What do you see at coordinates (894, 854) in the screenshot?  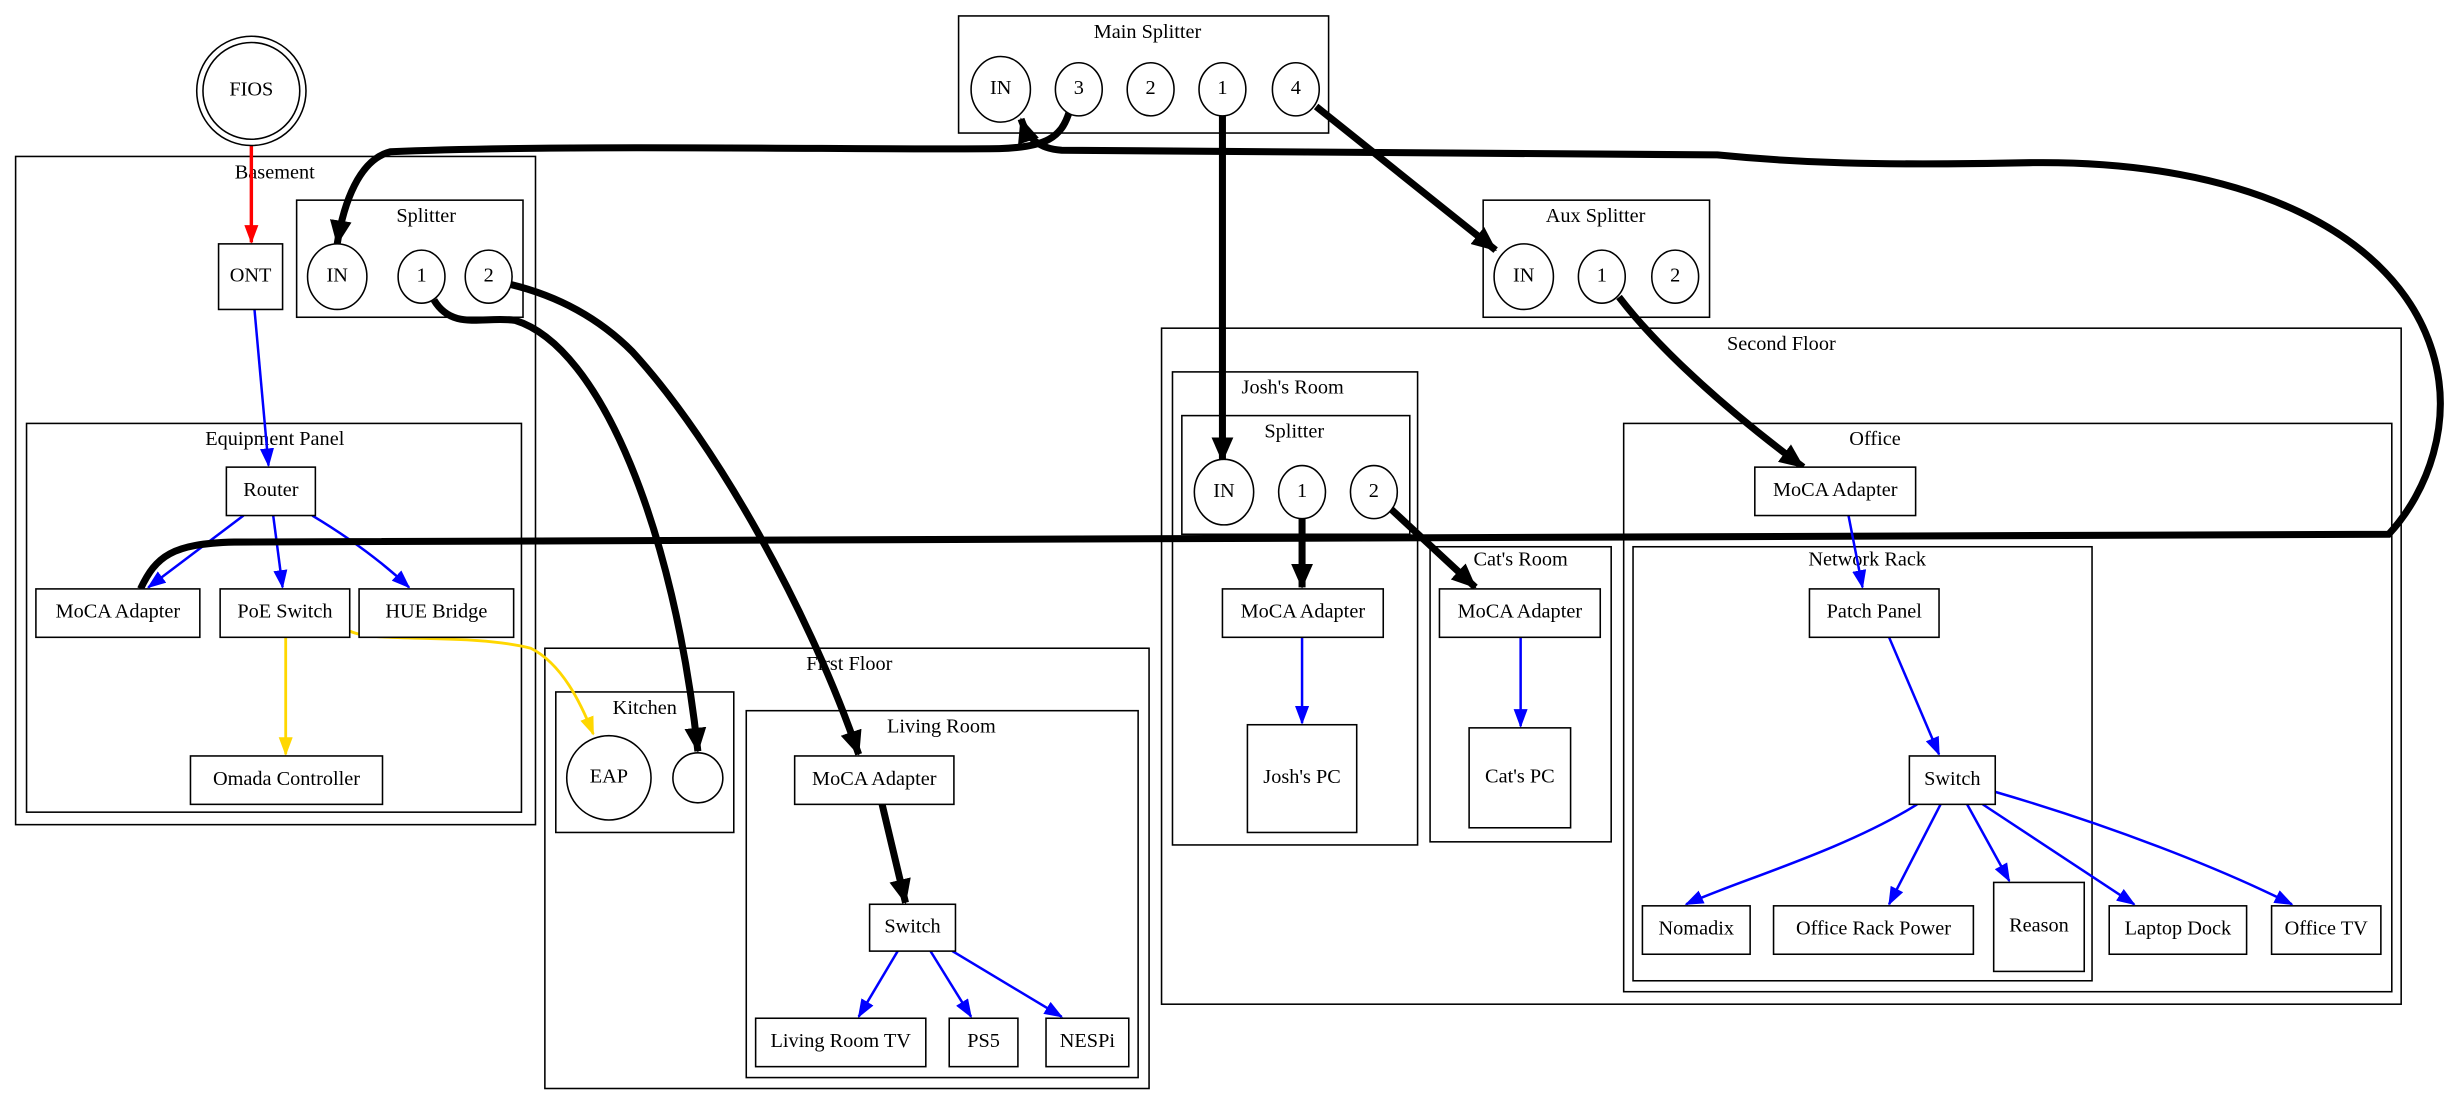 I see `edge-living-moca-switch` at bounding box center [894, 854].